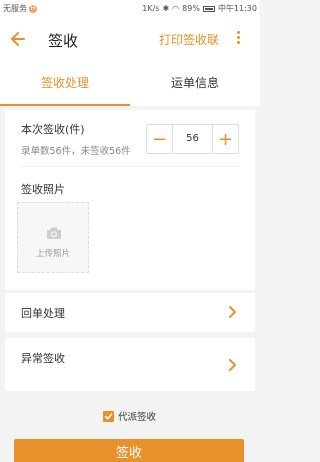 This screenshot has height=462, width=320. I want to click on increment-button: +, so click(225, 139).